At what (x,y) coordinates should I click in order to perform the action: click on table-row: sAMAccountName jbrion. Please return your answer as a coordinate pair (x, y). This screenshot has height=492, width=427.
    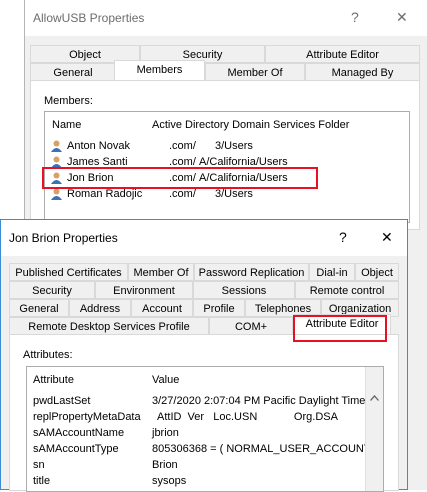
    Looking at the image, I should click on (196, 433).